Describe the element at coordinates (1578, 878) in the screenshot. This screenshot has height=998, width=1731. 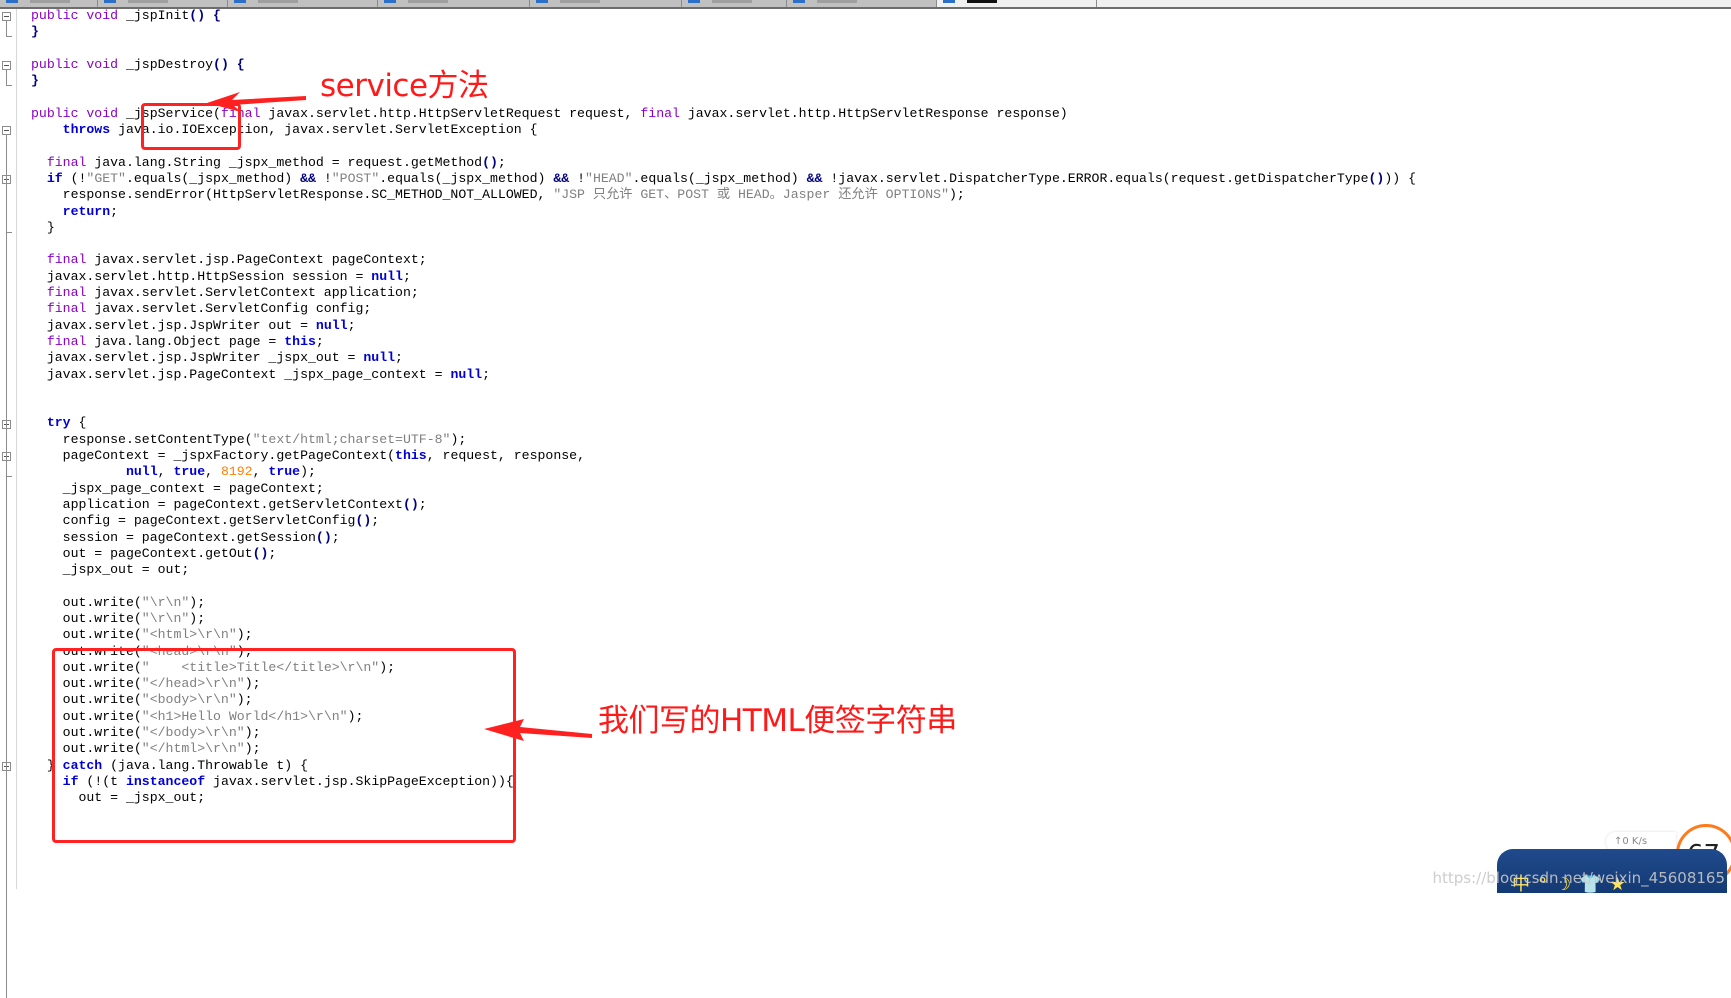
I see `watermark: https://blog.csdn.net/weixin_45608165` at that location.